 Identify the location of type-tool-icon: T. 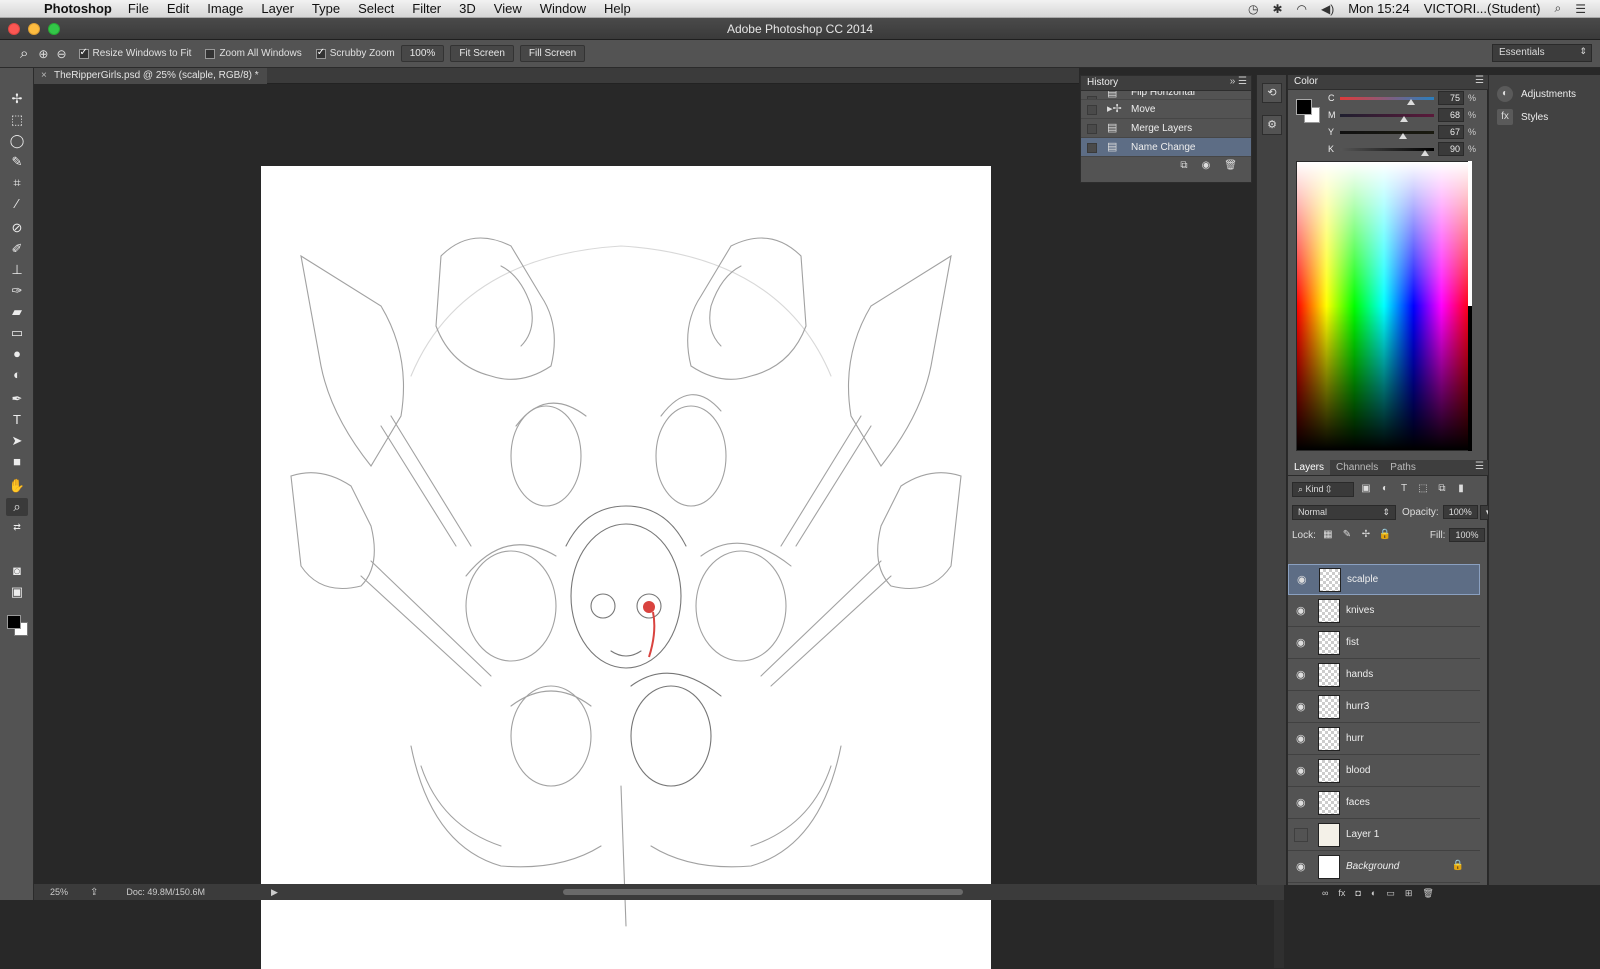
(17, 420).